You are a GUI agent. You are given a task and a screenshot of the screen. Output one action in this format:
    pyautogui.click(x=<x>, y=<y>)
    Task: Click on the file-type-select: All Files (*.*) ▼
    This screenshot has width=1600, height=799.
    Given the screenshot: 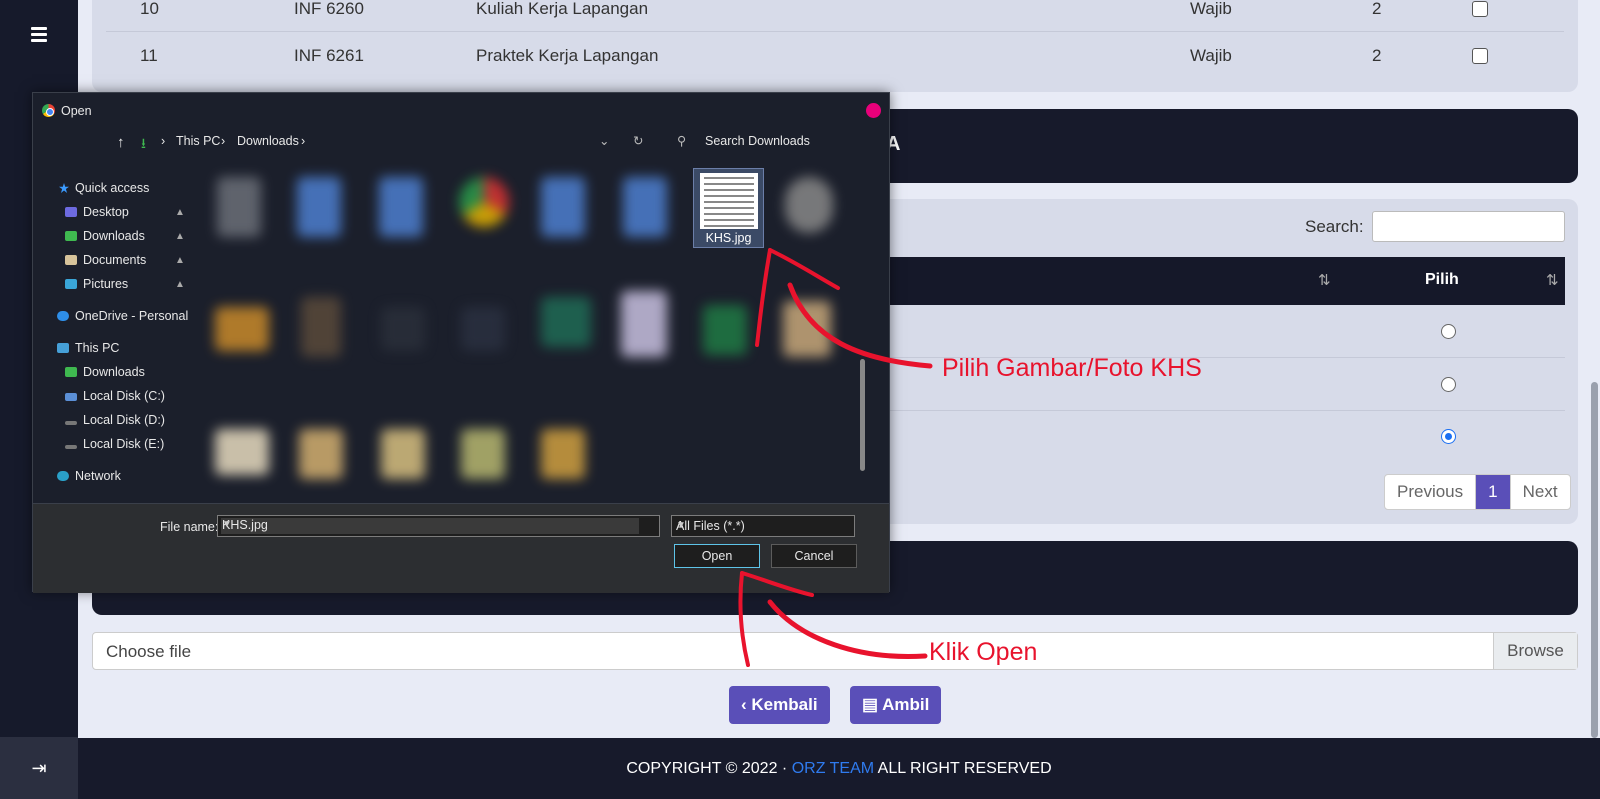 What is the action you would take?
    pyautogui.click(x=763, y=526)
    